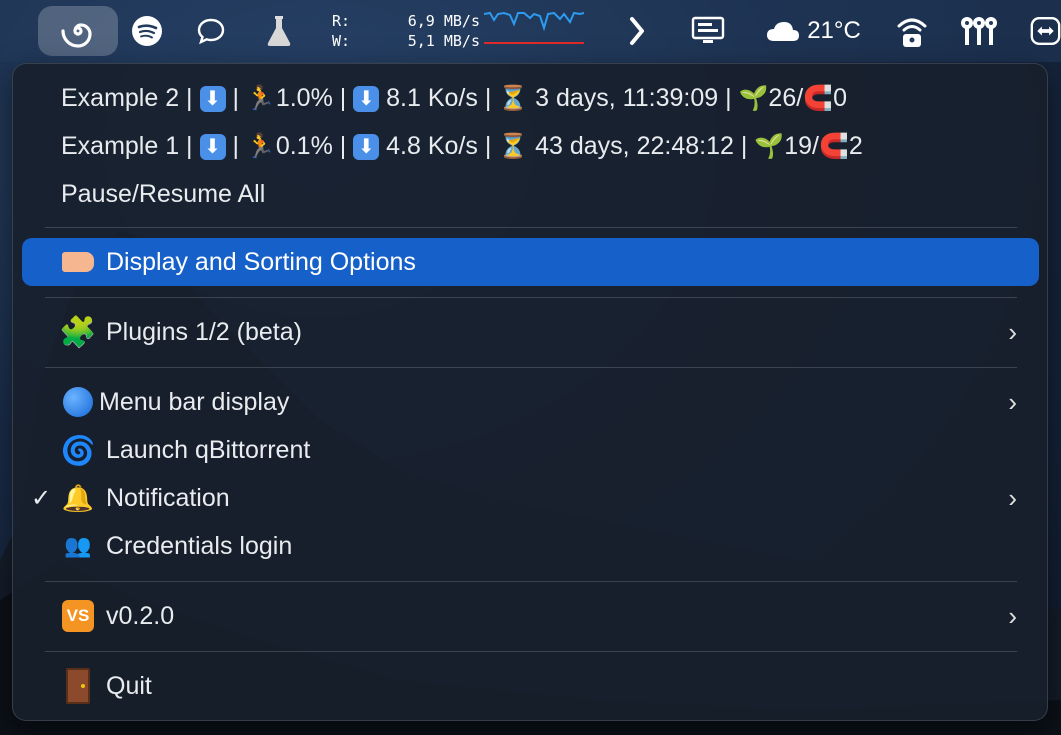  I want to click on pause-resume-all-item: Pause/Resume All, so click(530, 194).